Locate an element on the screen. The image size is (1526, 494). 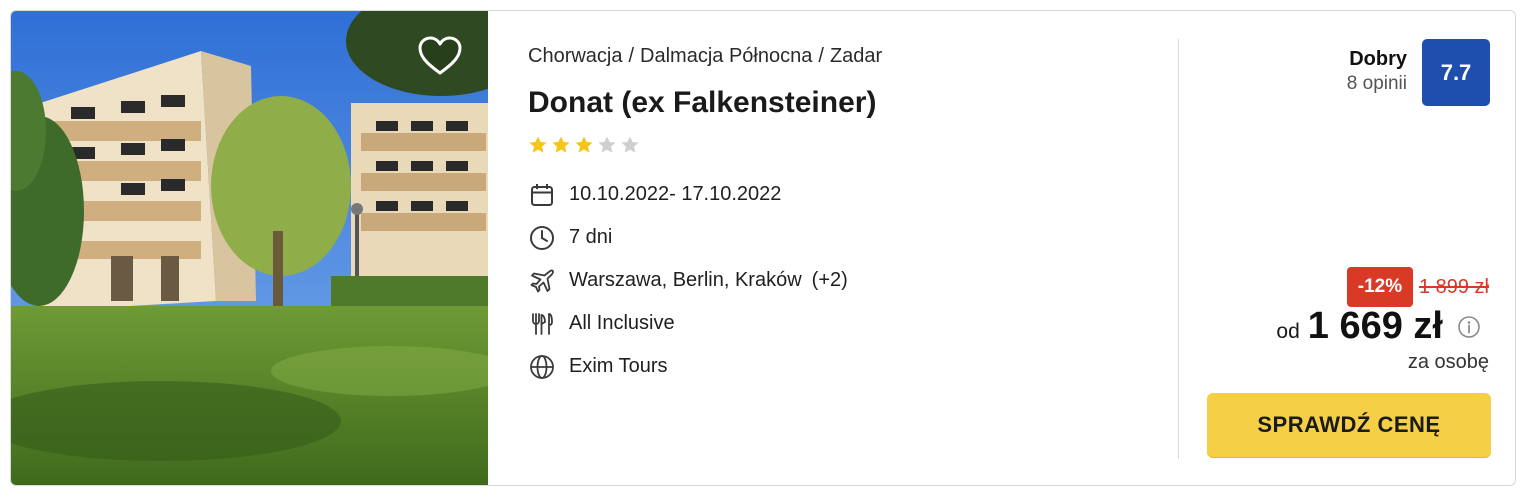
current-price: 1 669 zł is located at coordinates (1375, 326).